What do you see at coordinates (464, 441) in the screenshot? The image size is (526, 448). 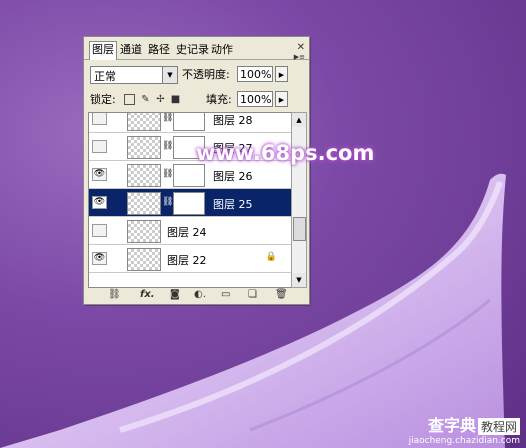 I see `brand-url: jiaocheng.chazidian.com` at bounding box center [464, 441].